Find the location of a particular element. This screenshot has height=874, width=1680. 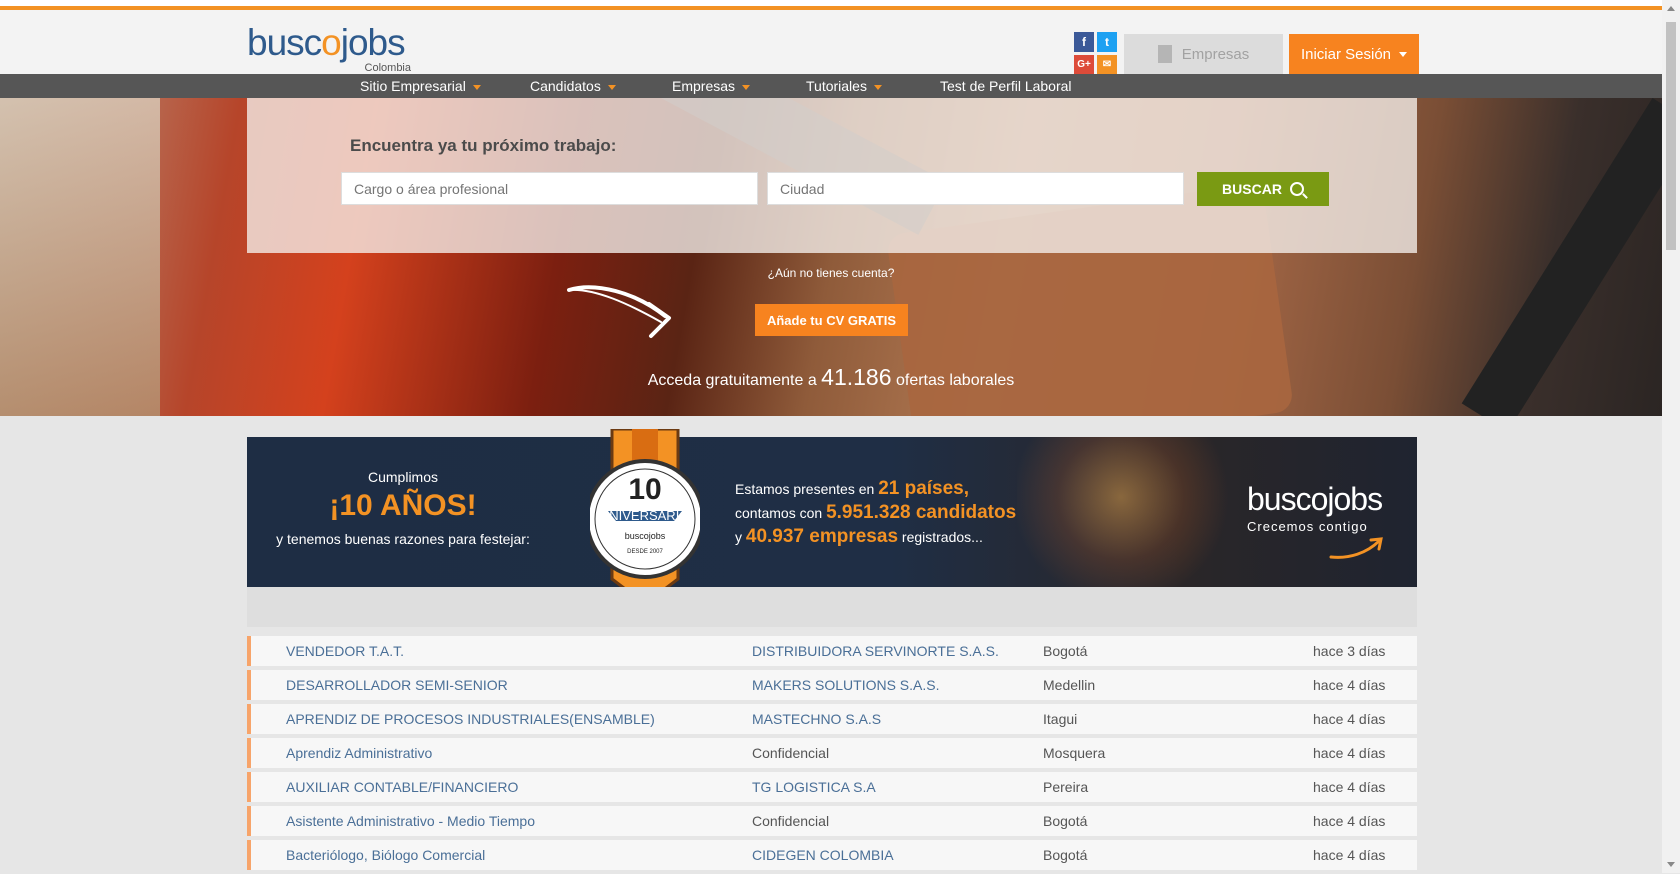

job-company-link: DISTRIBUIDORA SERVINORTE S.A.S. is located at coordinates (875, 651).